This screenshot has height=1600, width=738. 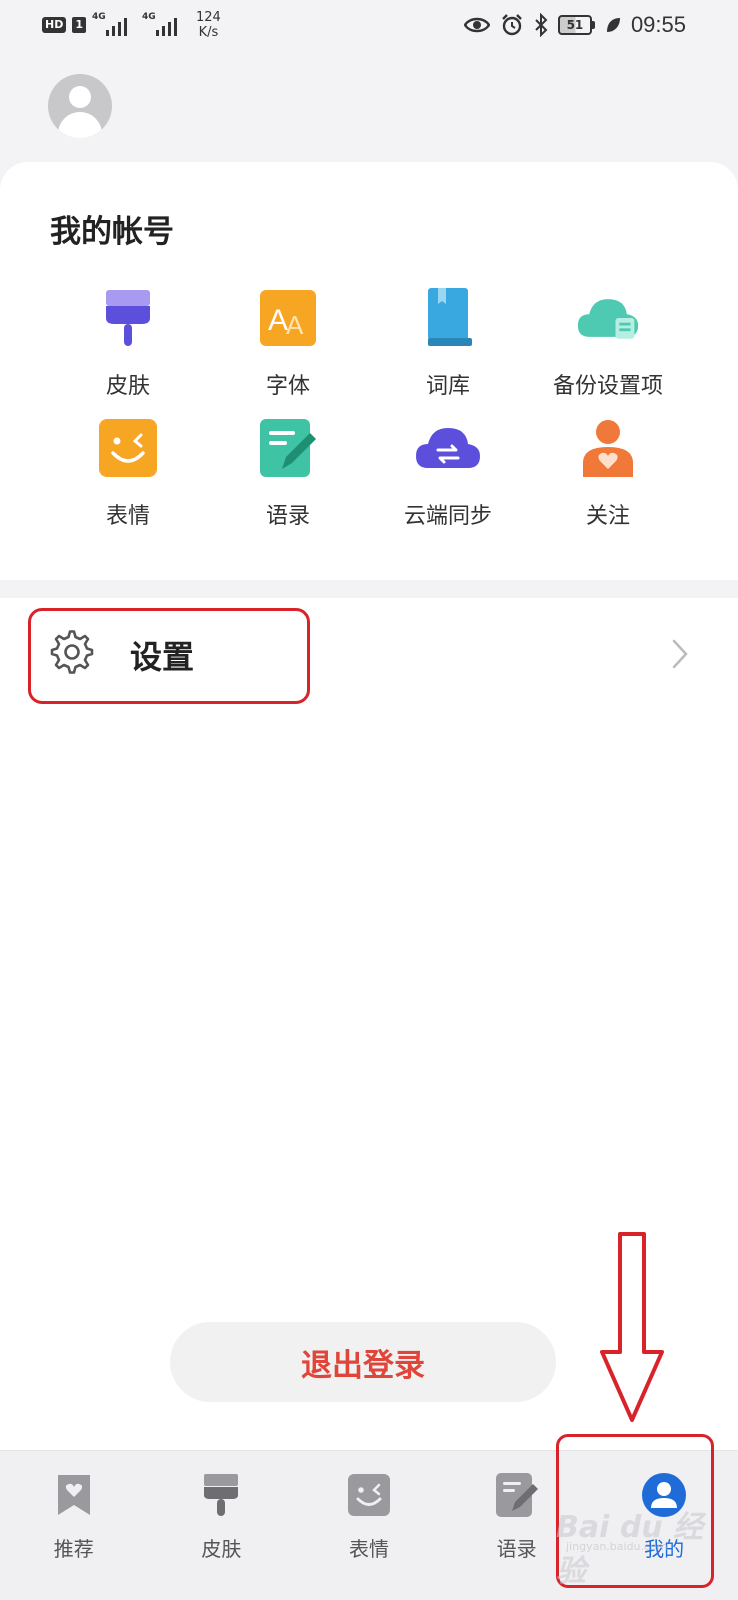 What do you see at coordinates (476, 25) in the screenshot?
I see `eye-icon` at bounding box center [476, 25].